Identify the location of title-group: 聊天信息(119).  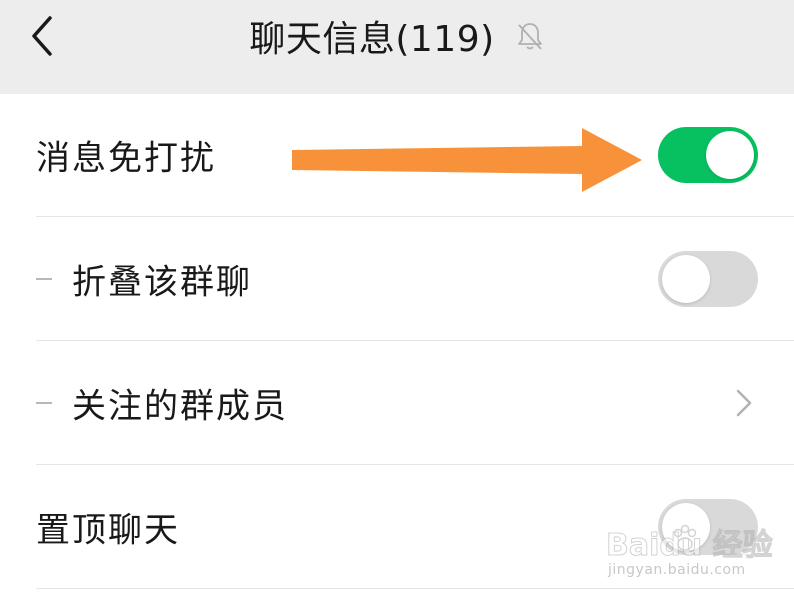
(397, 36).